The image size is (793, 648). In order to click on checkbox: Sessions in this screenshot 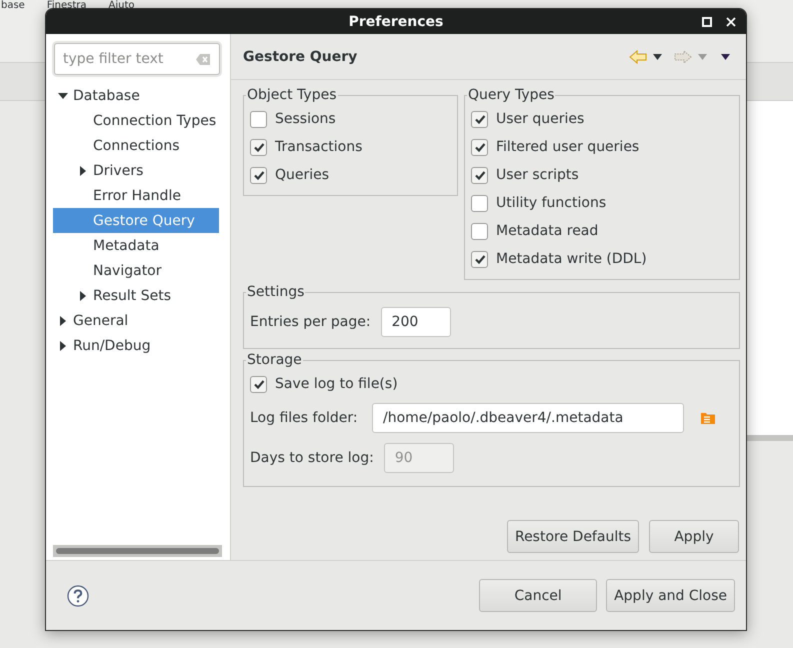, I will do `click(351, 119)`.